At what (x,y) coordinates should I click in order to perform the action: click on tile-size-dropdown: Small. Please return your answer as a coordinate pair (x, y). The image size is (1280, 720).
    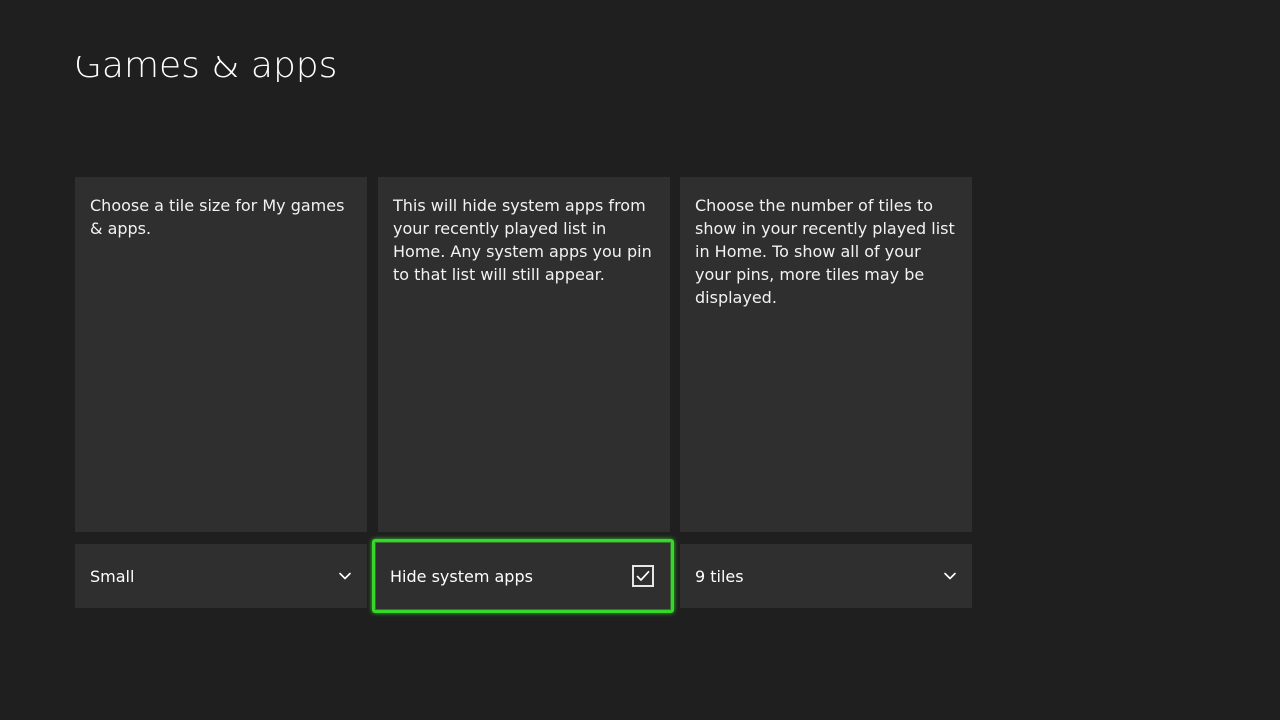
    Looking at the image, I should click on (221, 576).